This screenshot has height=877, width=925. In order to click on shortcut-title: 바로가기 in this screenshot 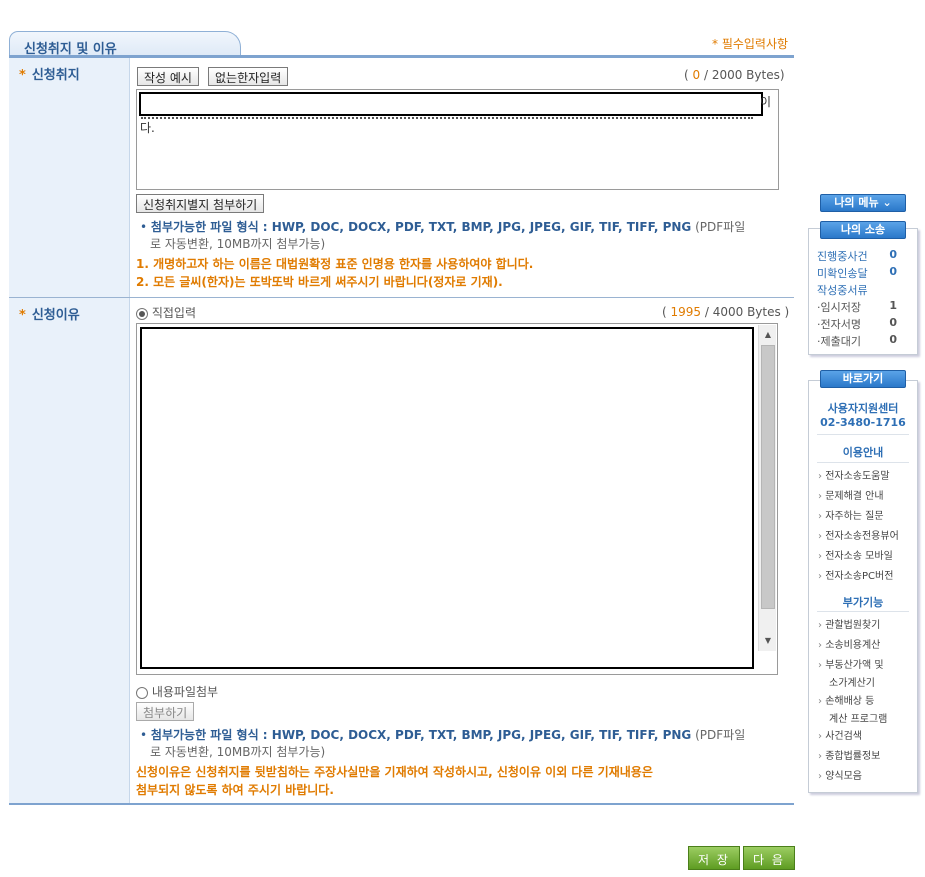, I will do `click(863, 379)`.